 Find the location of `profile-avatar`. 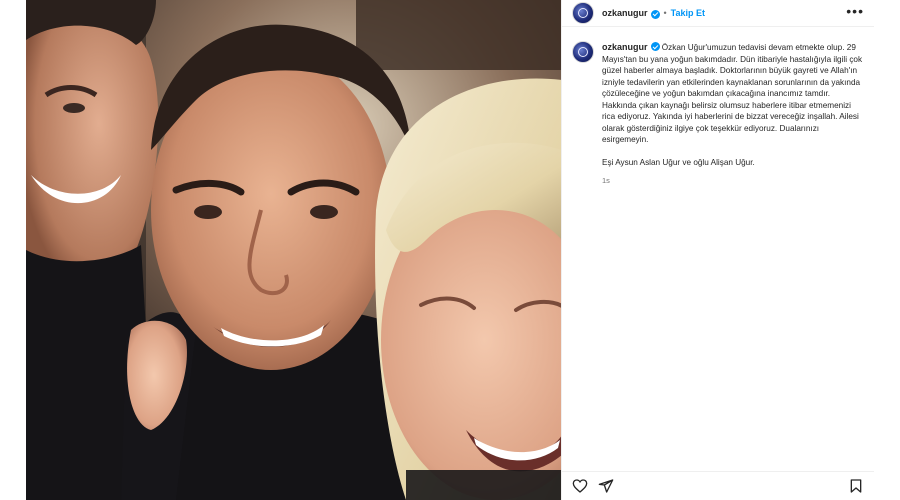

profile-avatar is located at coordinates (583, 13).